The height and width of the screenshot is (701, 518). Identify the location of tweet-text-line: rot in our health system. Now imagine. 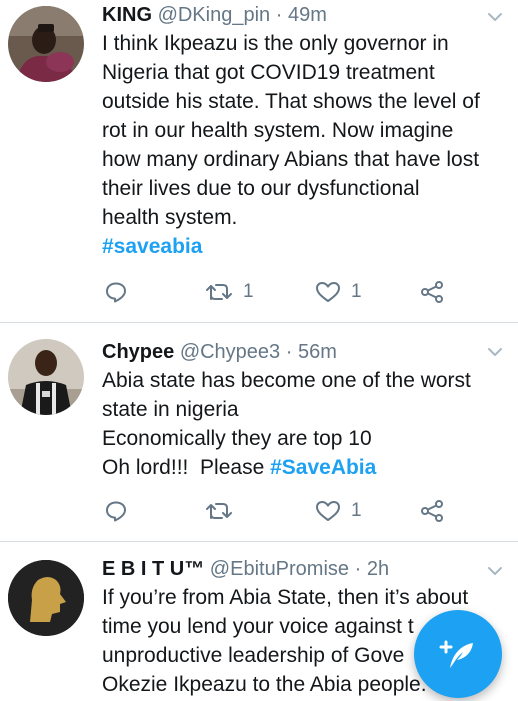
(278, 130).